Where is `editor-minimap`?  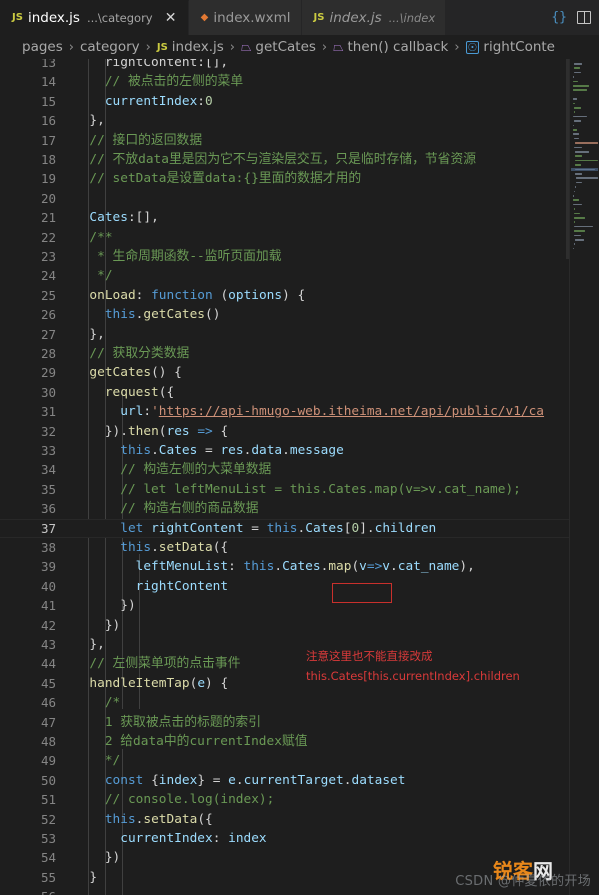
editor-minimap is located at coordinates (584, 477).